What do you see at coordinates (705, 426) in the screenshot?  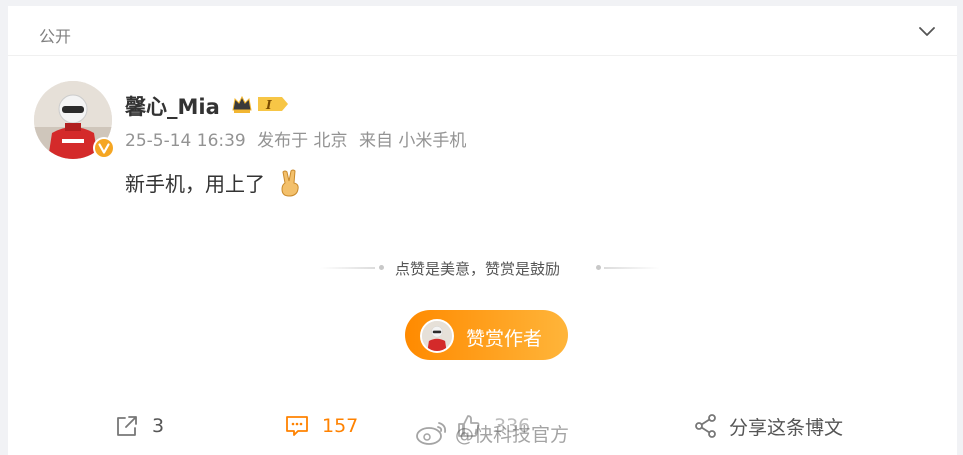 I see `share-icon` at bounding box center [705, 426].